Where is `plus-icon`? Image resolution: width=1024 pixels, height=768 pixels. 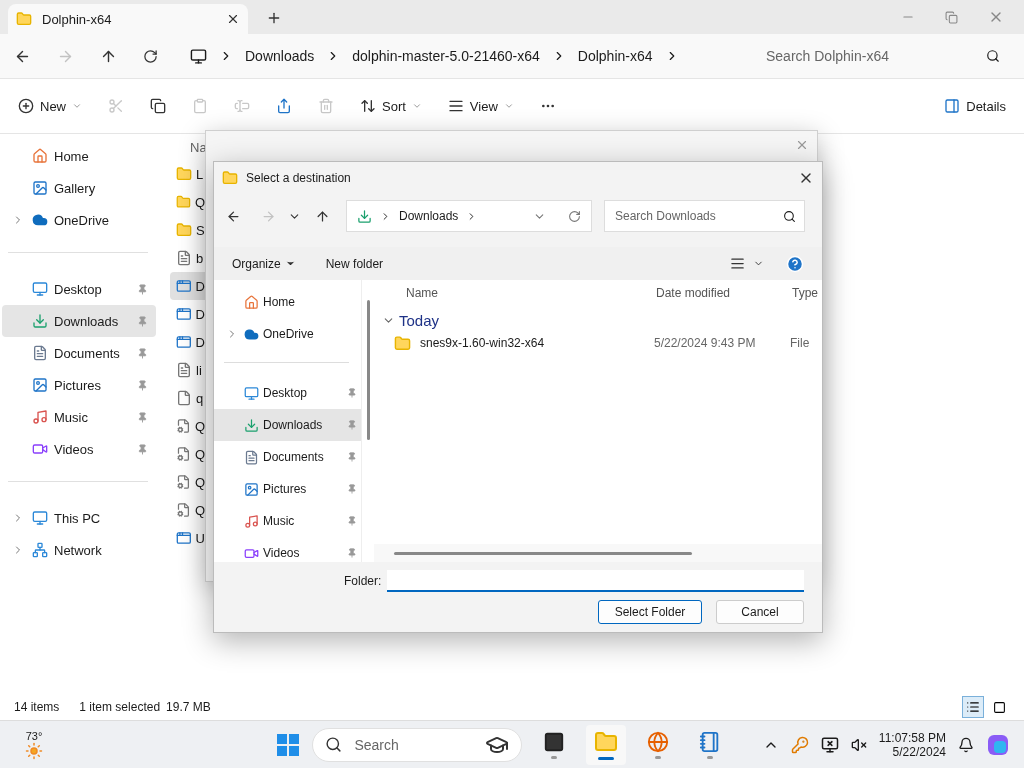
plus-icon is located at coordinates (26, 106).